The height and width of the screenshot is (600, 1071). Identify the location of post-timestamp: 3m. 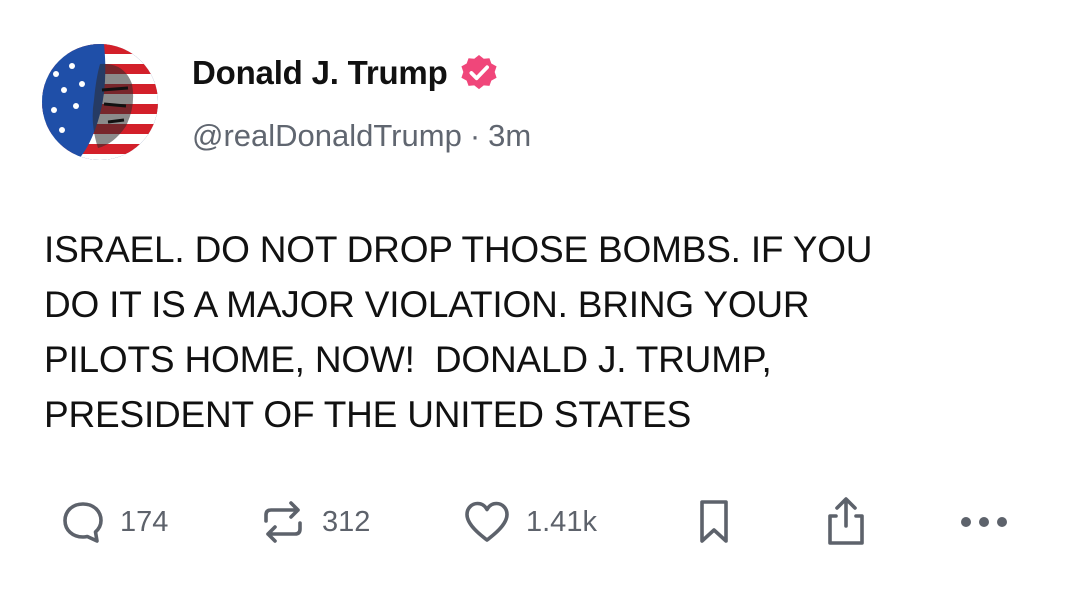
(509, 136).